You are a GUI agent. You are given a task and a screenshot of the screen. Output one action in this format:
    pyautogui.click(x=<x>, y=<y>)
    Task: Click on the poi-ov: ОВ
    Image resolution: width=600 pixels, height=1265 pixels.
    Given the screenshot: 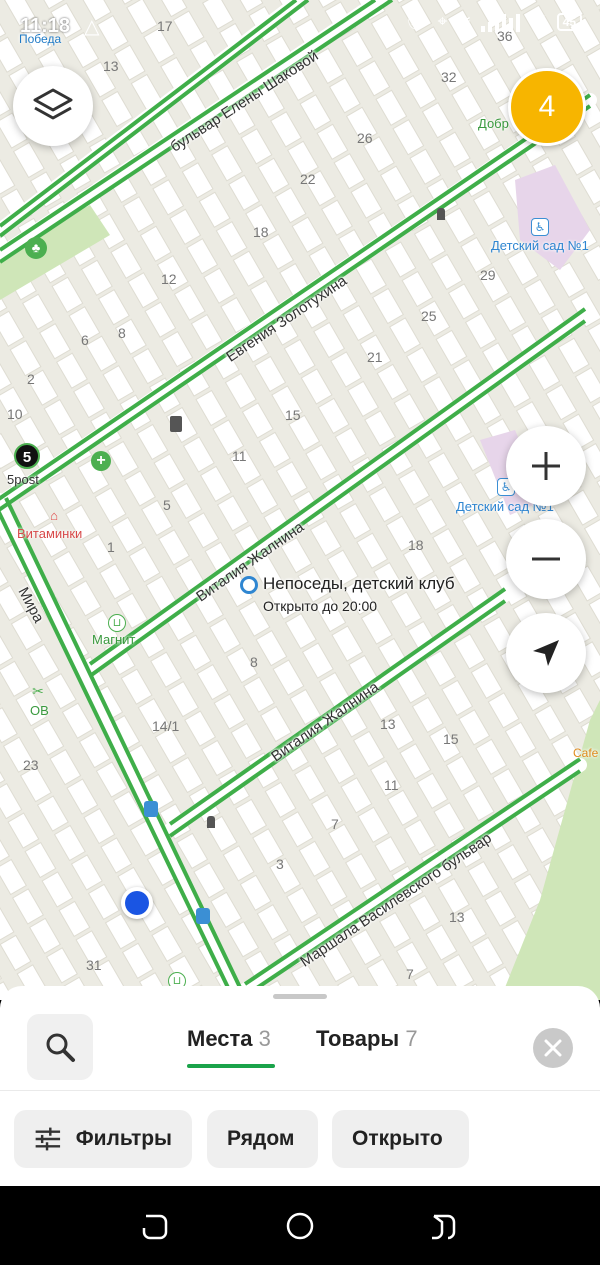 What is the action you would take?
    pyautogui.click(x=39, y=710)
    